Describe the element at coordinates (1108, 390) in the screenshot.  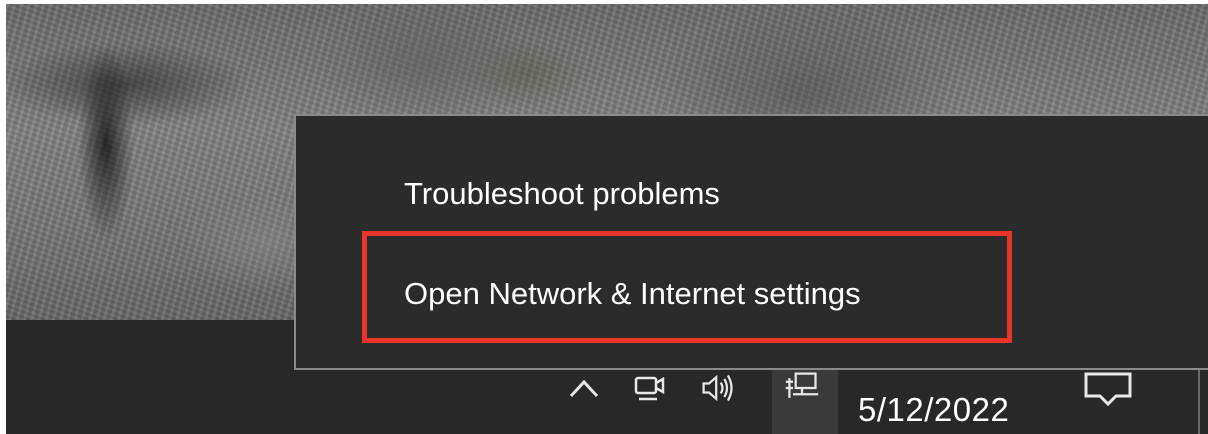
I see `notification-icon` at that location.